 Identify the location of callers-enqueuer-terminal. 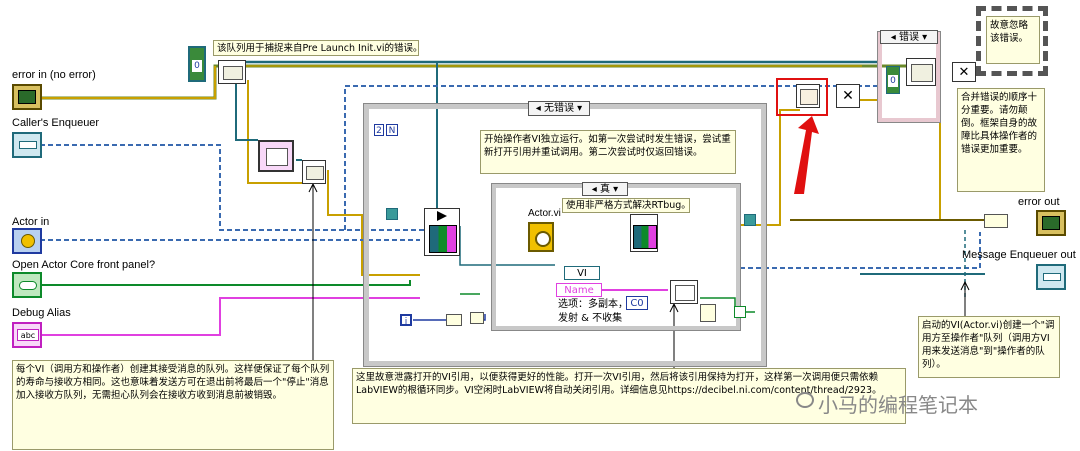
(27, 145).